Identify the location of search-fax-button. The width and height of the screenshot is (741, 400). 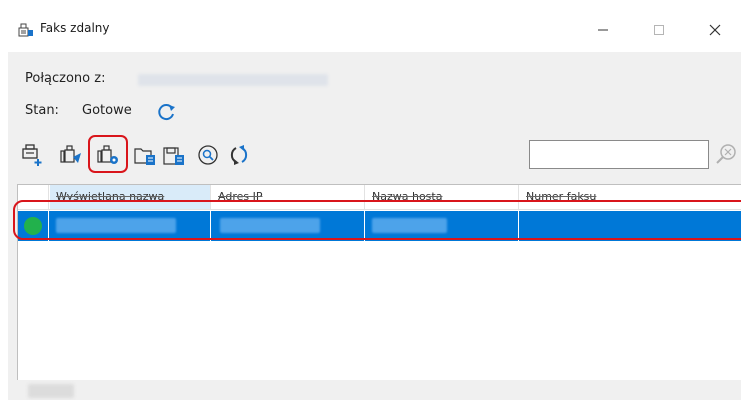
(208, 155).